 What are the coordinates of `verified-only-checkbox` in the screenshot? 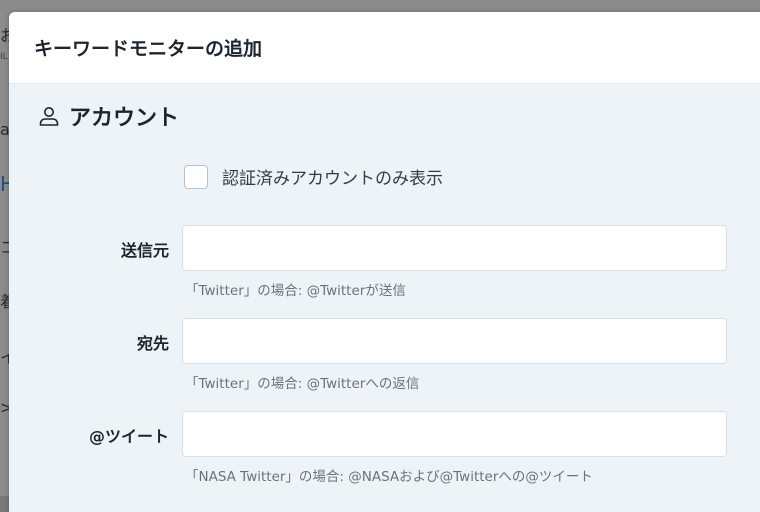 It's located at (196, 176).